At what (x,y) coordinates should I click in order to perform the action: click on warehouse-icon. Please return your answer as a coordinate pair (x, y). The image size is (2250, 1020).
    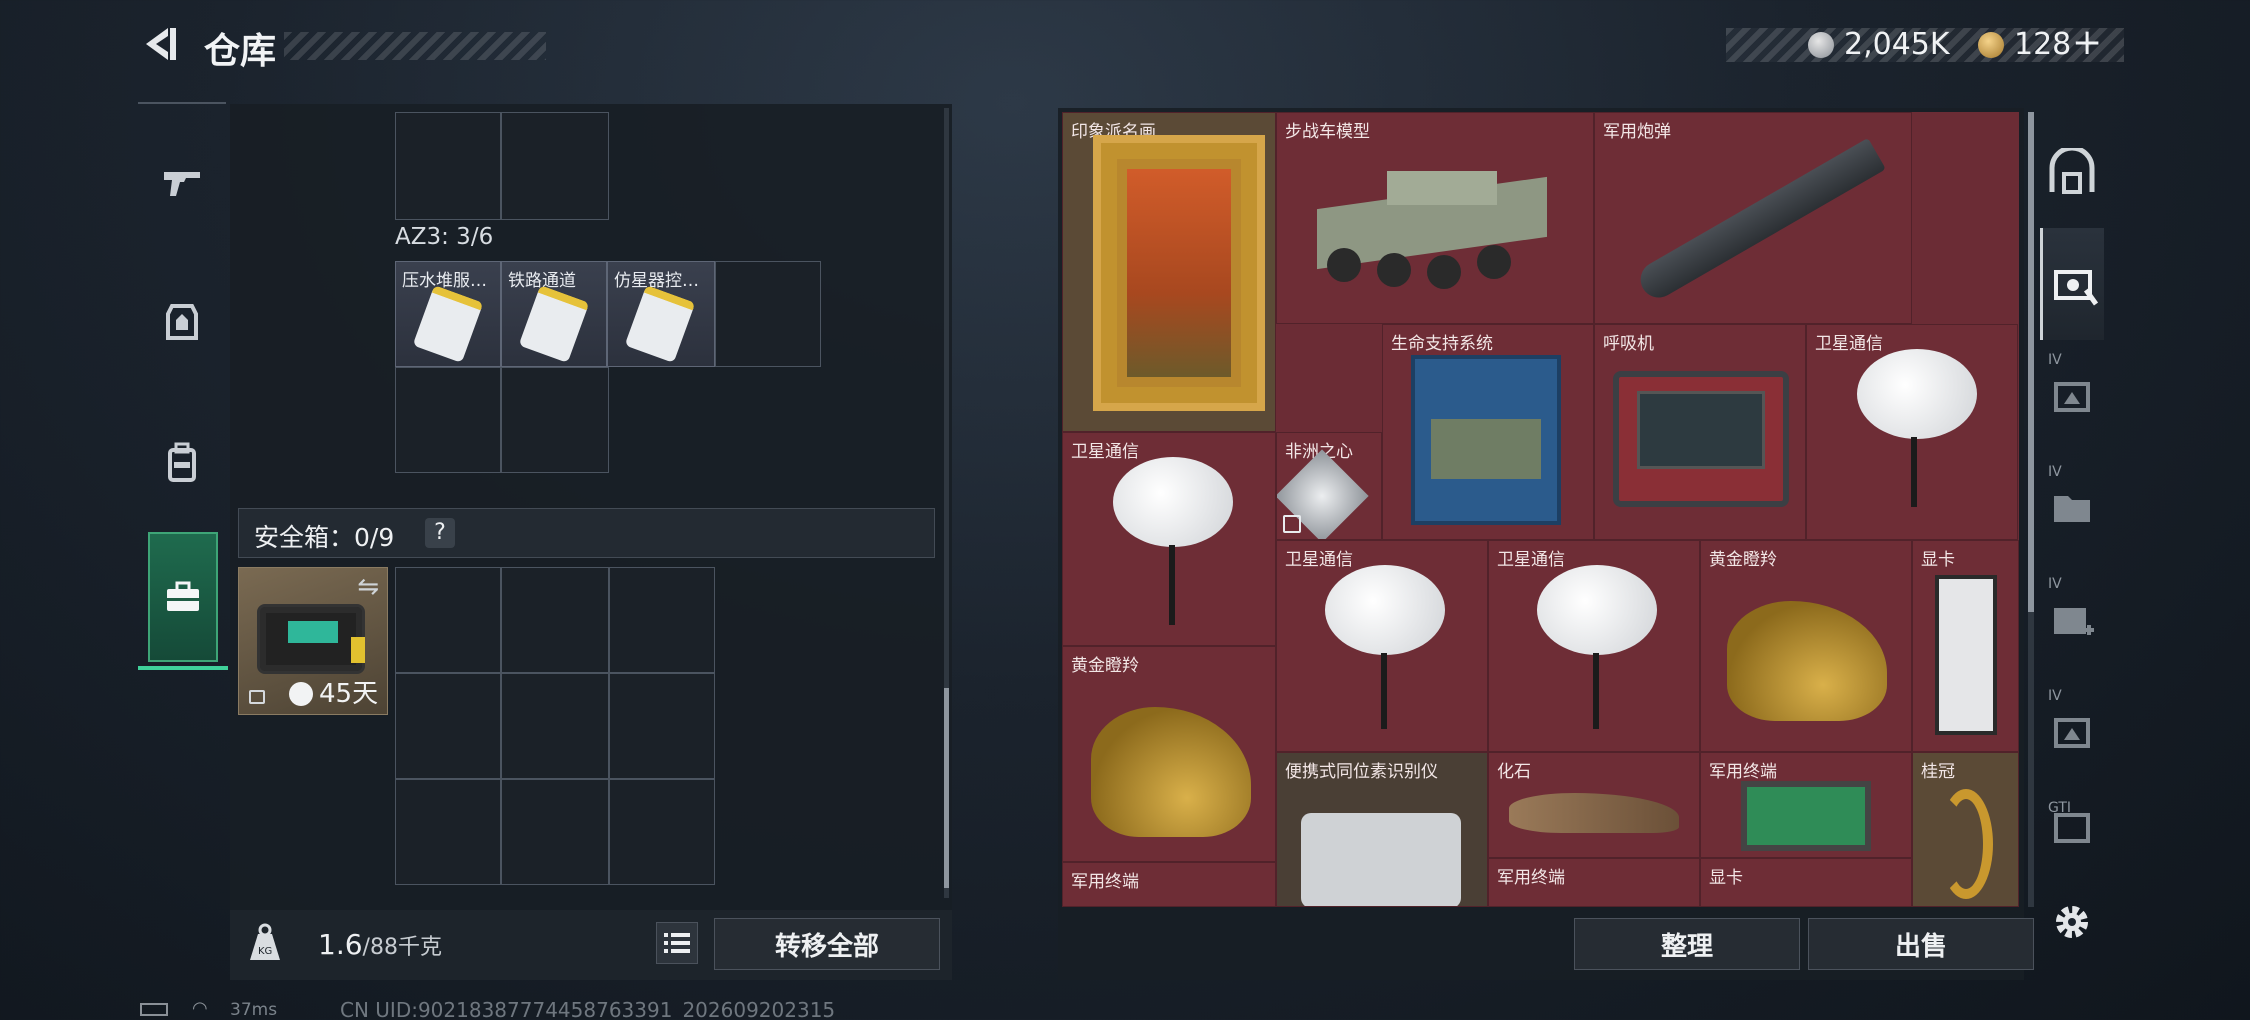
    Looking at the image, I should click on (2072, 171).